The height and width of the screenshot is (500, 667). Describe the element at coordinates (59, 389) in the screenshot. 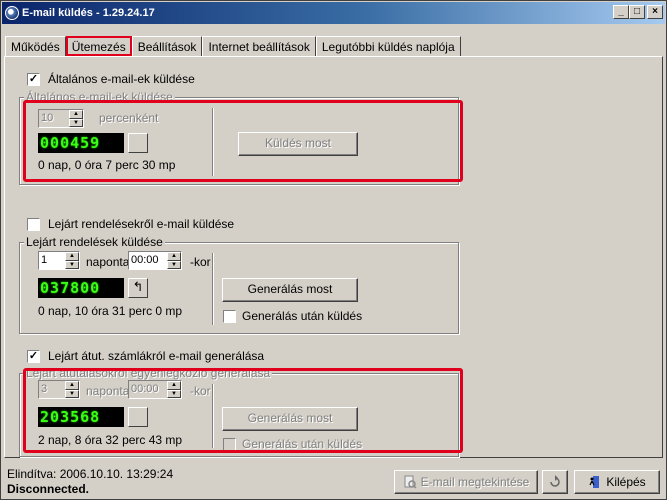

I see `transfers-days-spinner: 3 ▲ ▼` at that location.